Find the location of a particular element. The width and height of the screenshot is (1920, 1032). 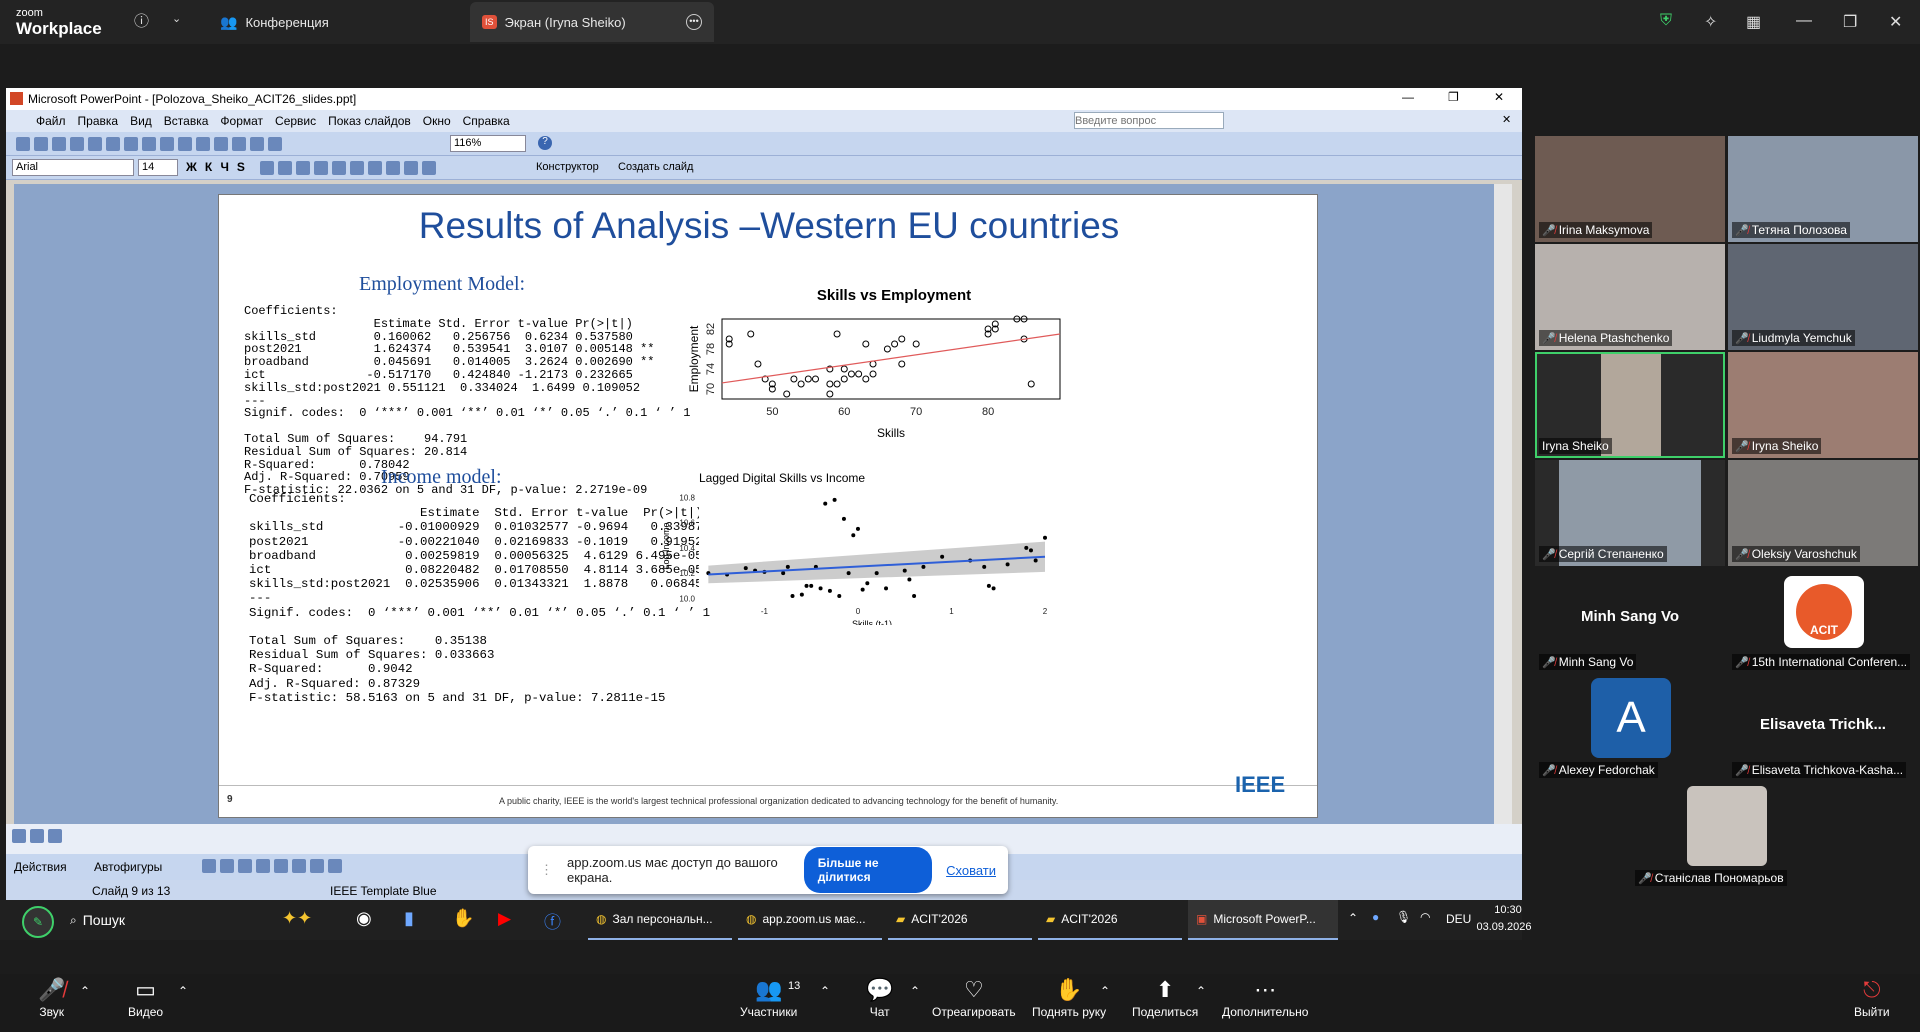

ppt-restore-icon: ❐ is located at coordinates (1453, 97).